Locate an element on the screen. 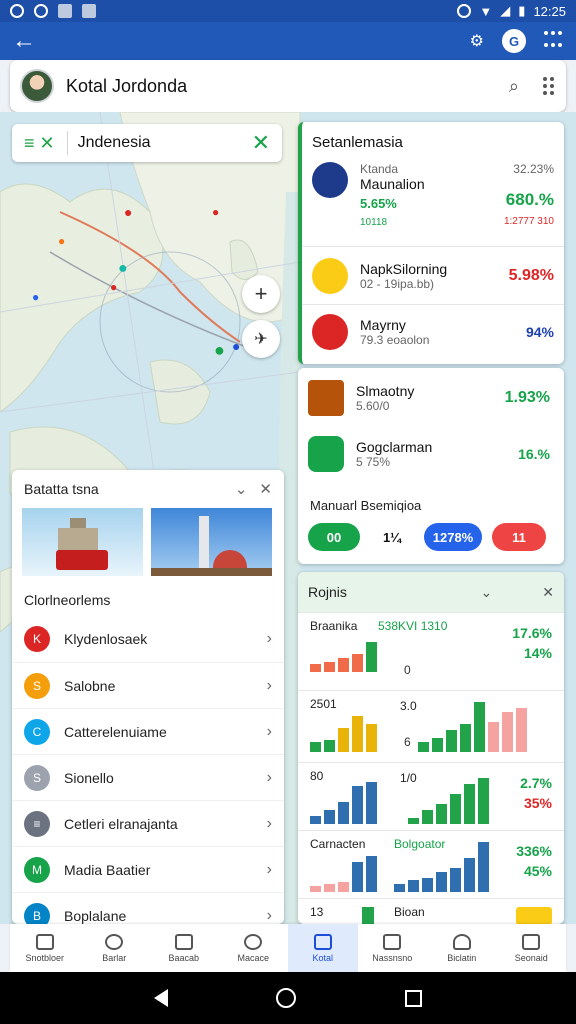 This screenshot has height=1024, width=576. sun-icon is located at coordinates (330, 276).